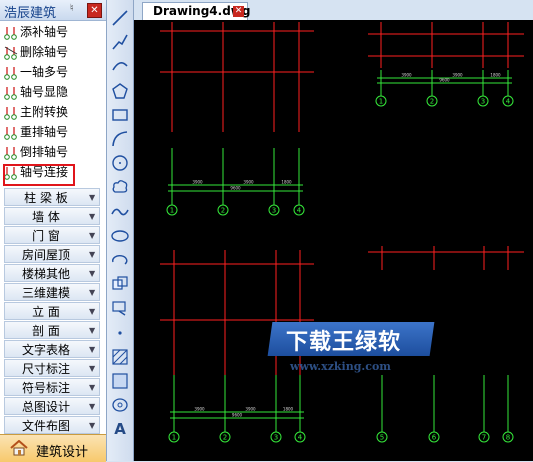 This screenshot has height=462, width=533. Describe the element at coordinates (52, 330) in the screenshot. I see `category-item: 剖 面 ▼` at that location.